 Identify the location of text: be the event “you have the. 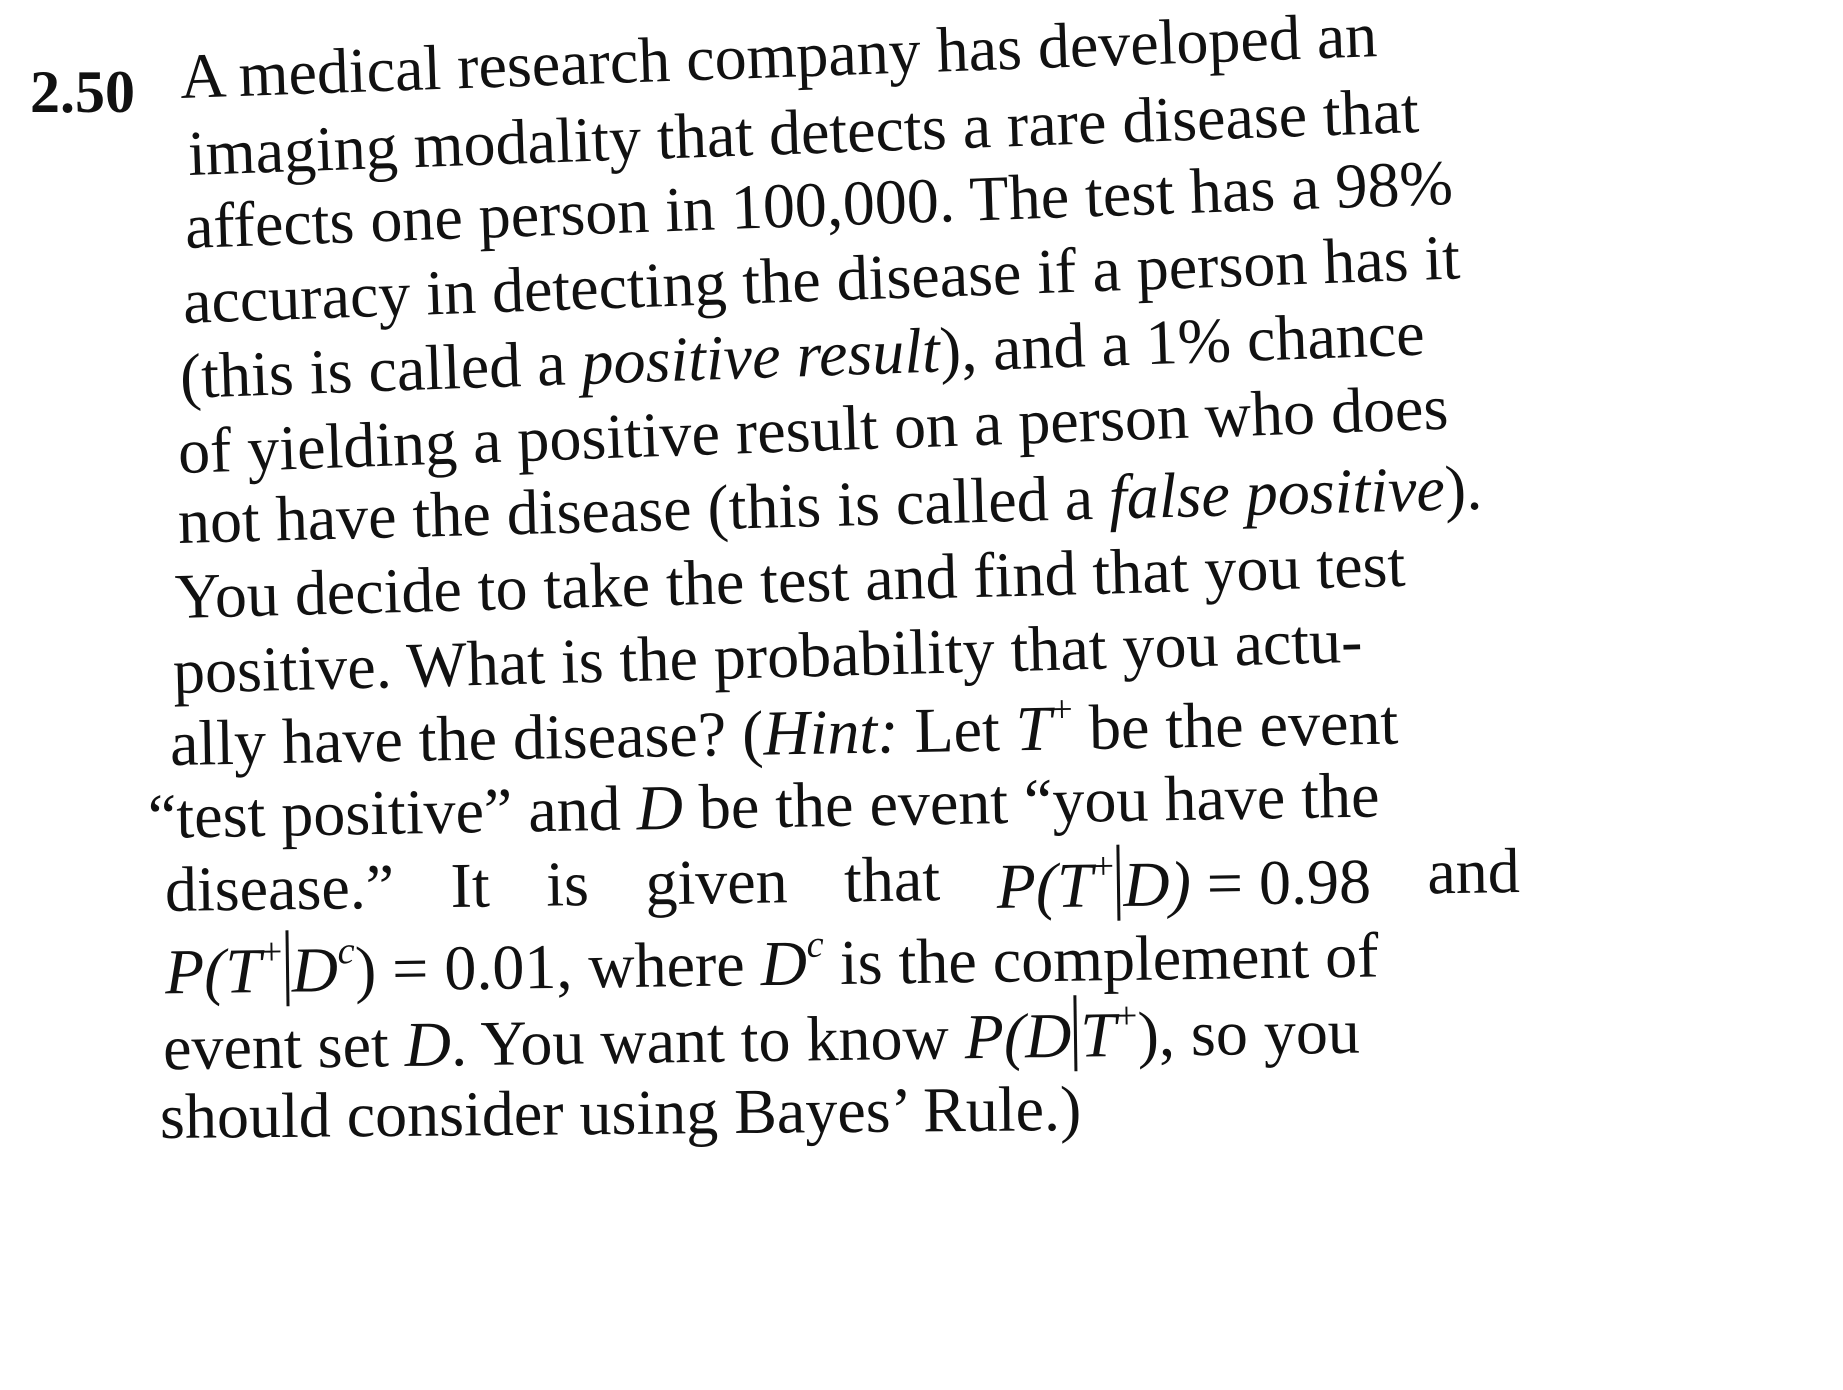
(1031, 801).